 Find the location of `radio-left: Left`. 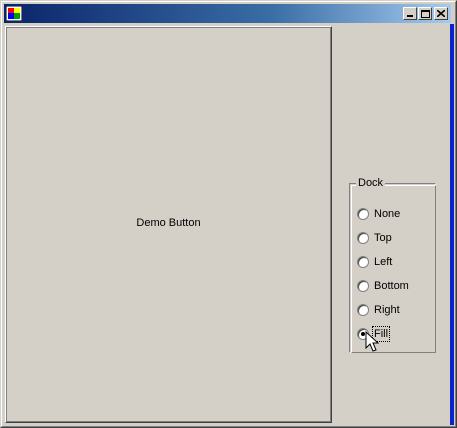

radio-left: Left is located at coordinates (374, 262).